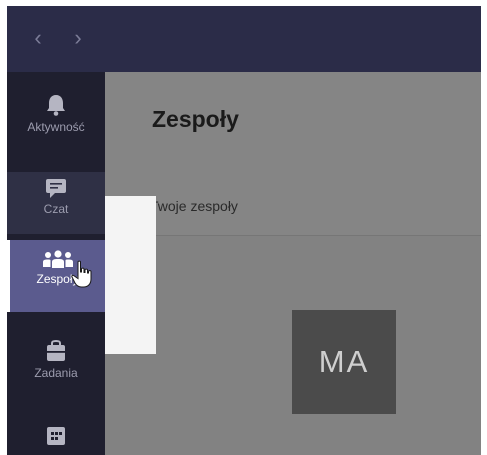  I want to click on chevron-left-icon: ‹, so click(38, 37).